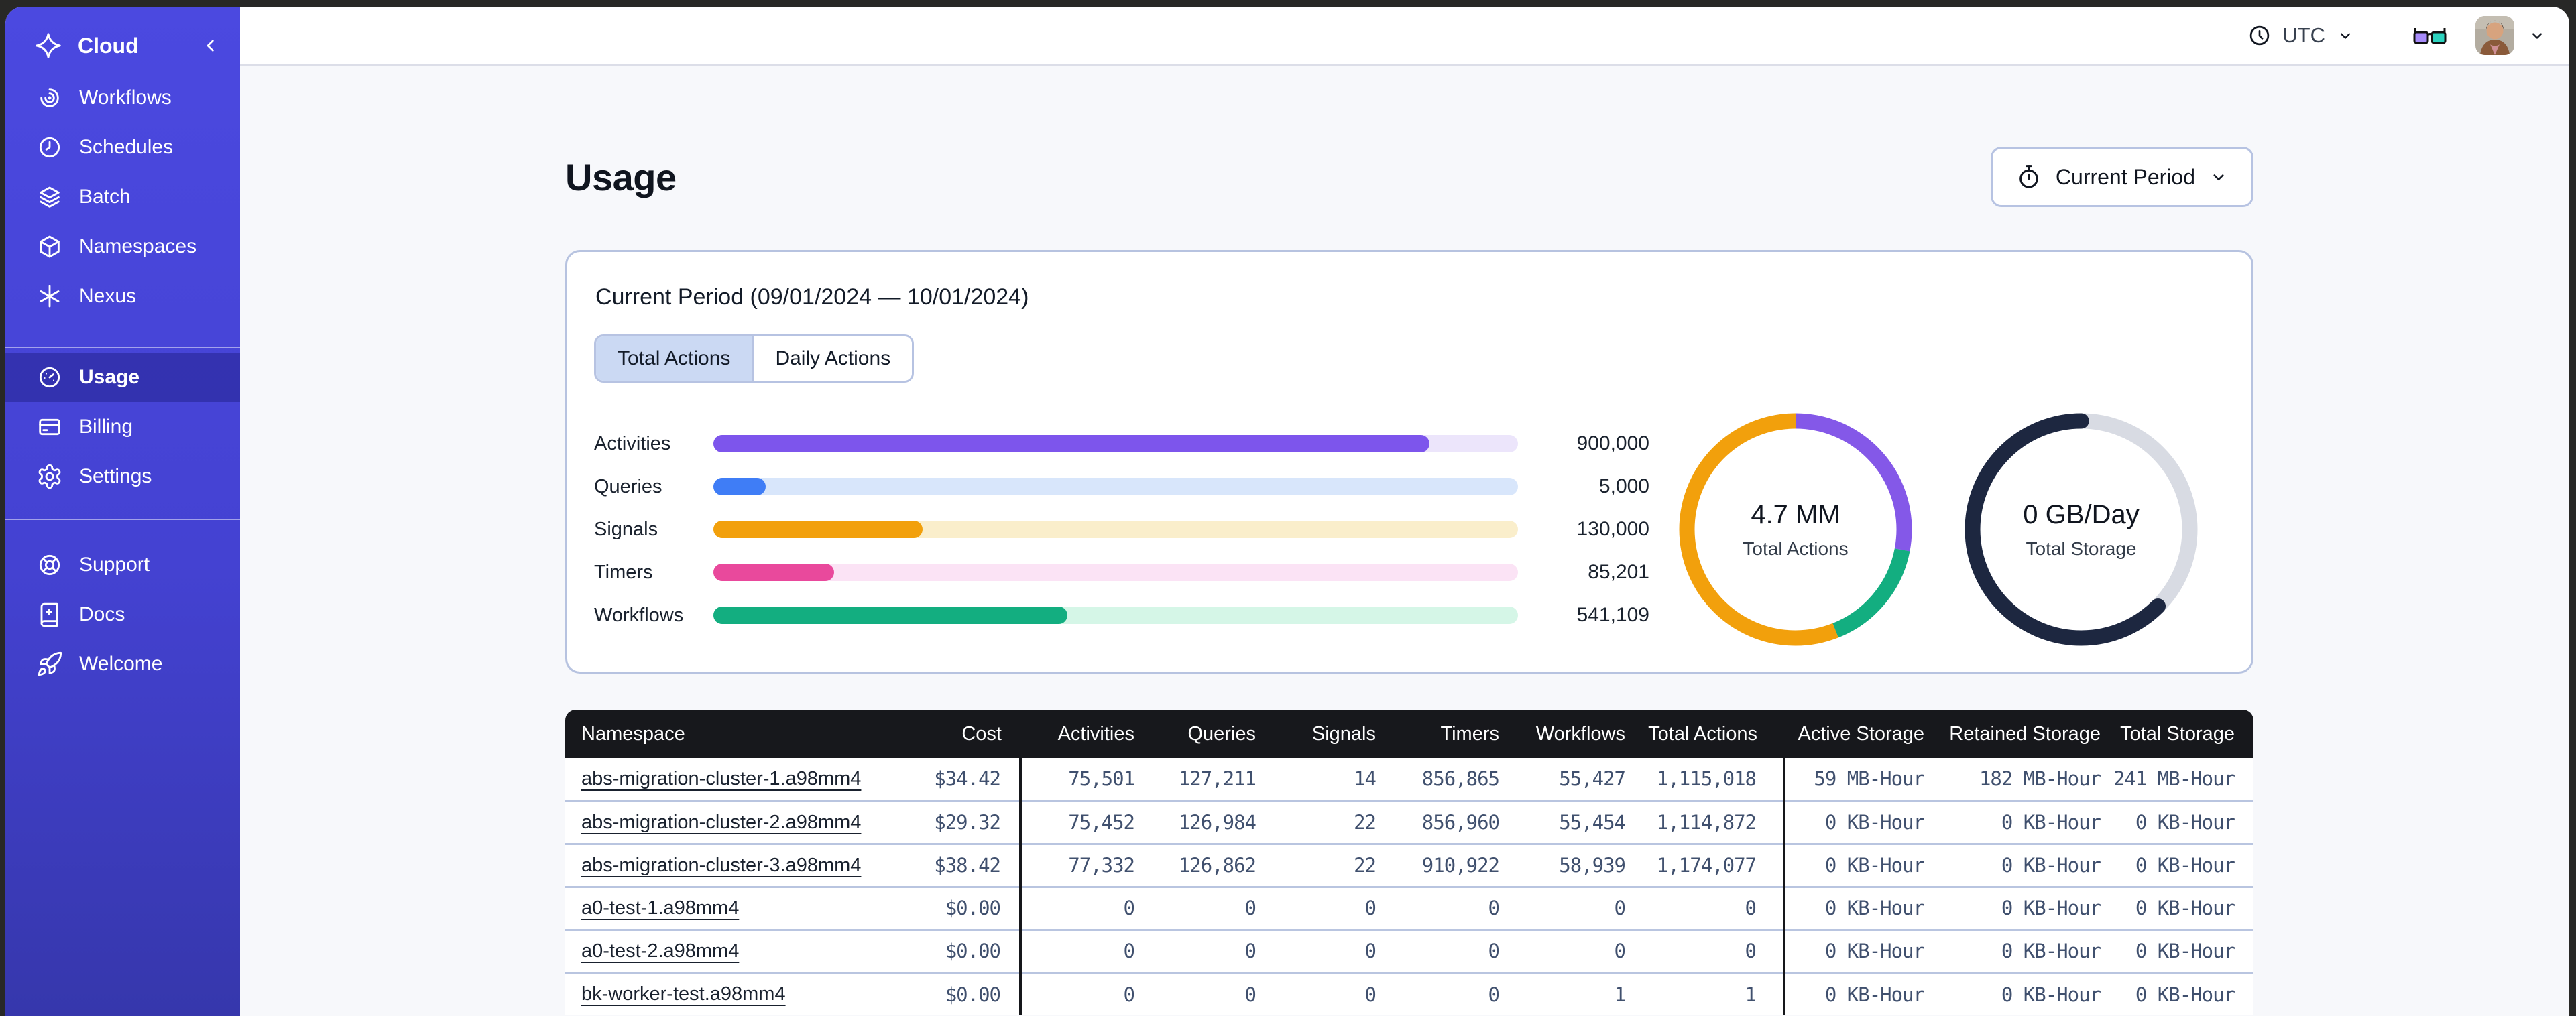 The image size is (2576, 1016). Describe the element at coordinates (2429, 35) in the screenshot. I see `glasses-icon` at that location.